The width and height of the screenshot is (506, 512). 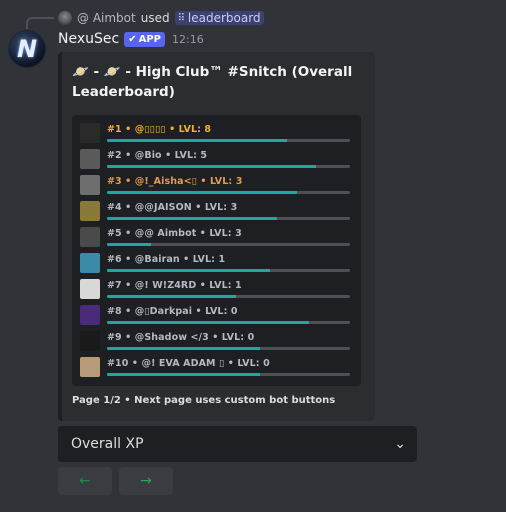 I want to click on previous-page-button: ←, so click(x=85, y=481).